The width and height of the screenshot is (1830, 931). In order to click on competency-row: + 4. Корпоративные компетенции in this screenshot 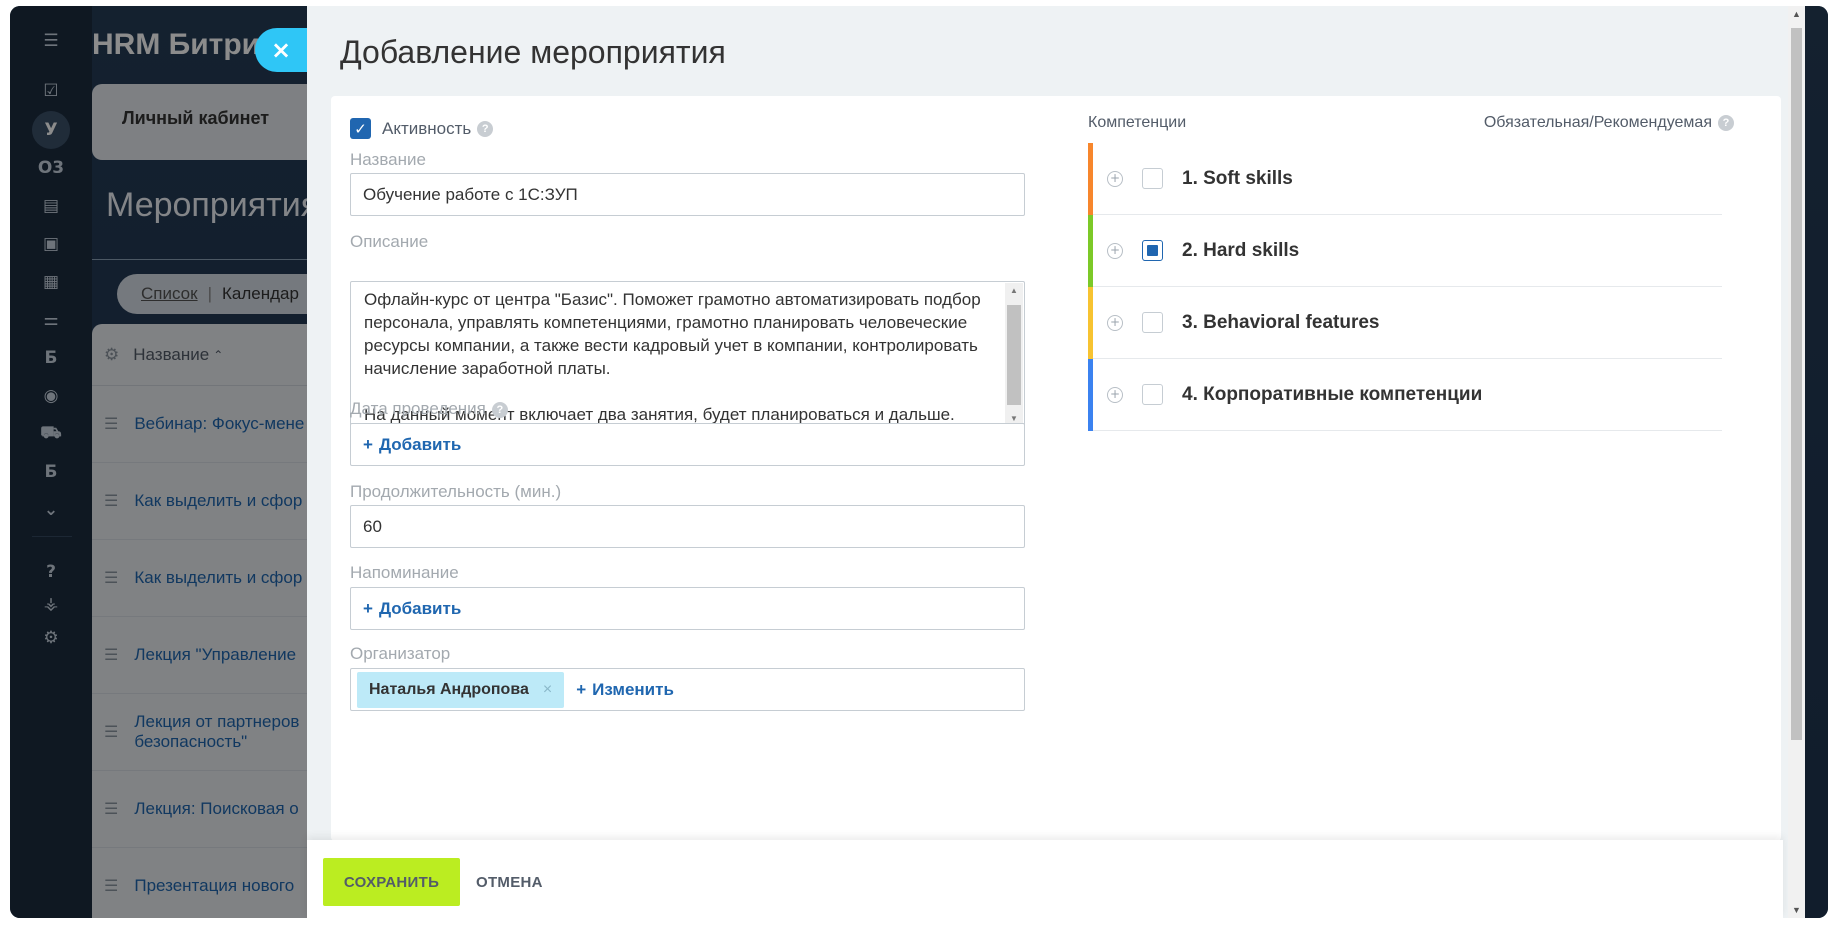, I will do `click(1405, 395)`.